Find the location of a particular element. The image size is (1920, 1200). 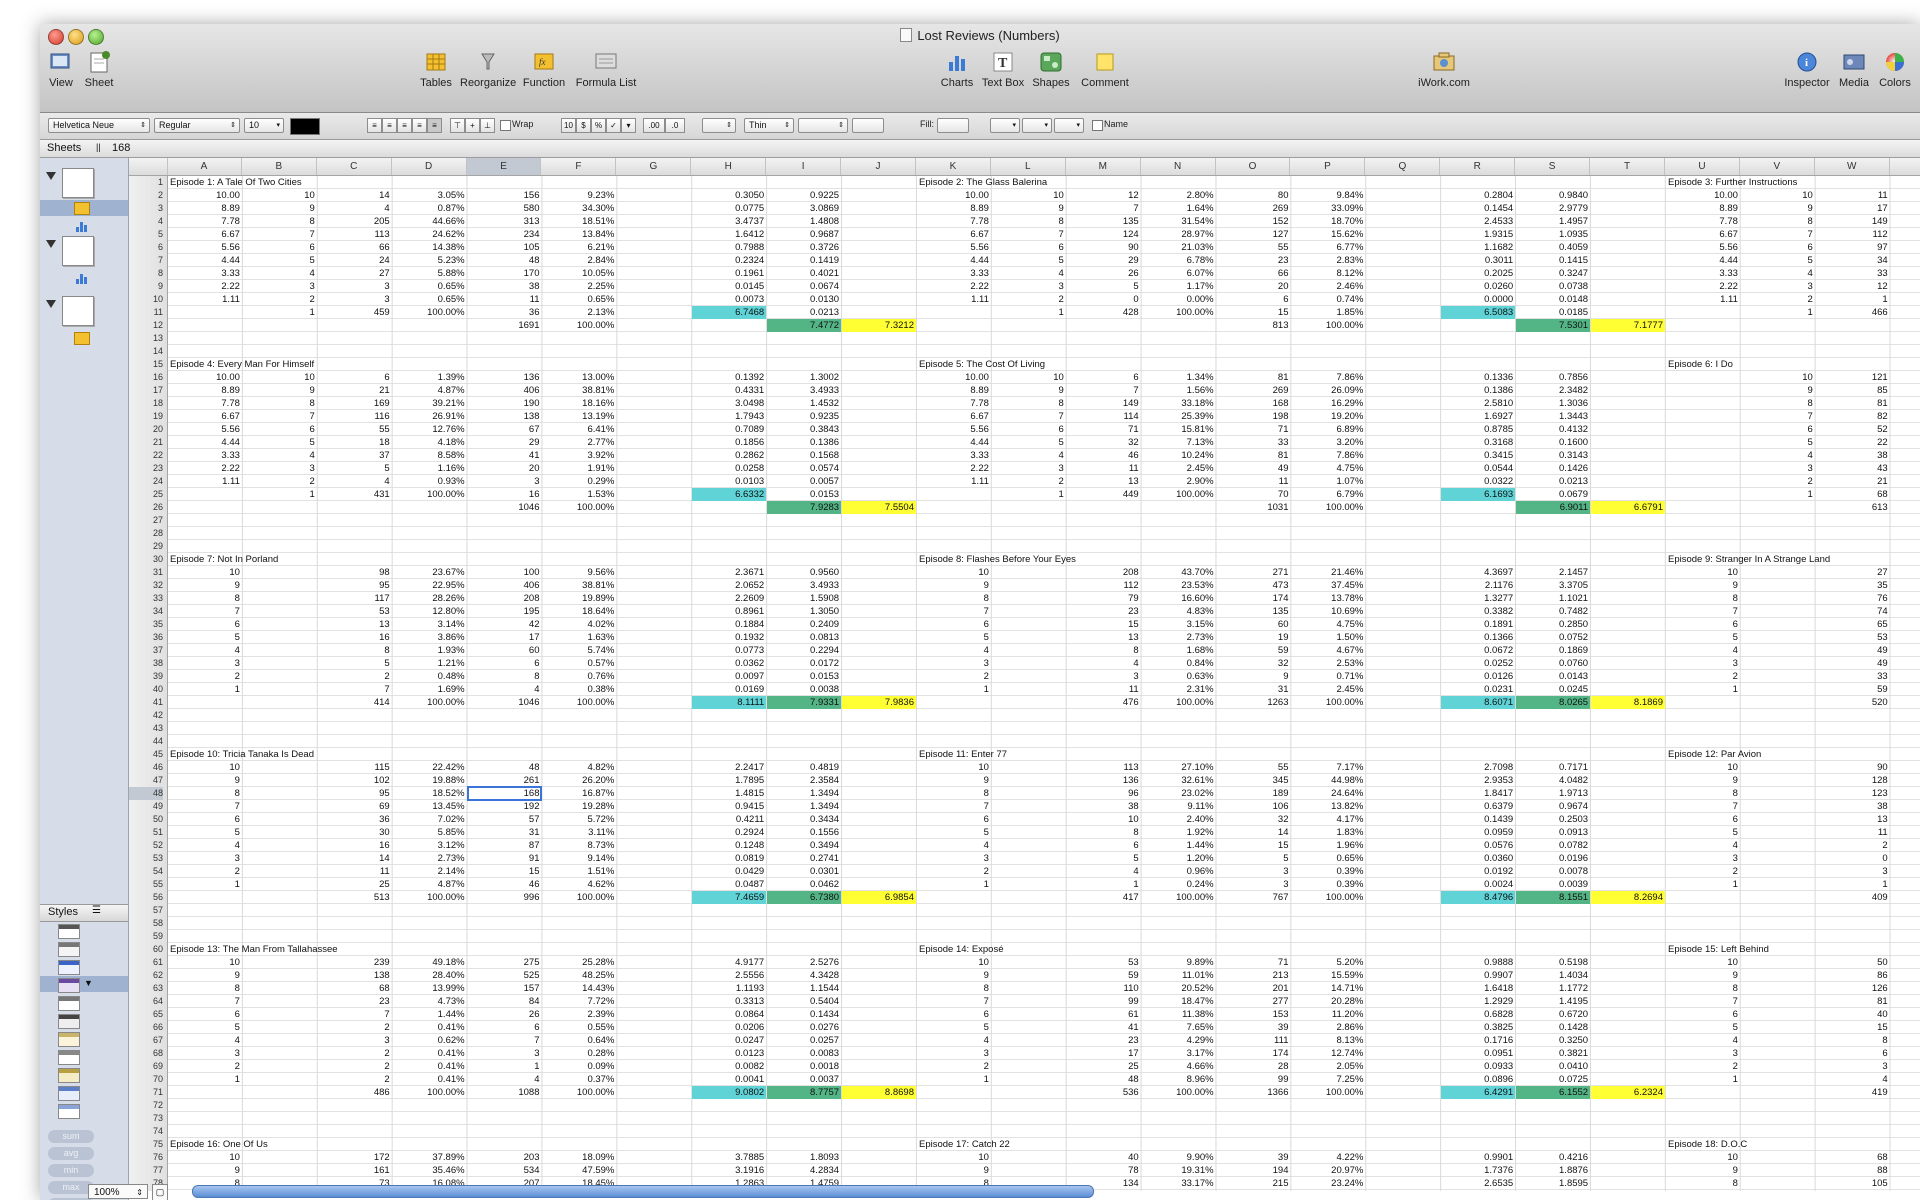

formula-bar-value: 168 is located at coordinates (121, 148).